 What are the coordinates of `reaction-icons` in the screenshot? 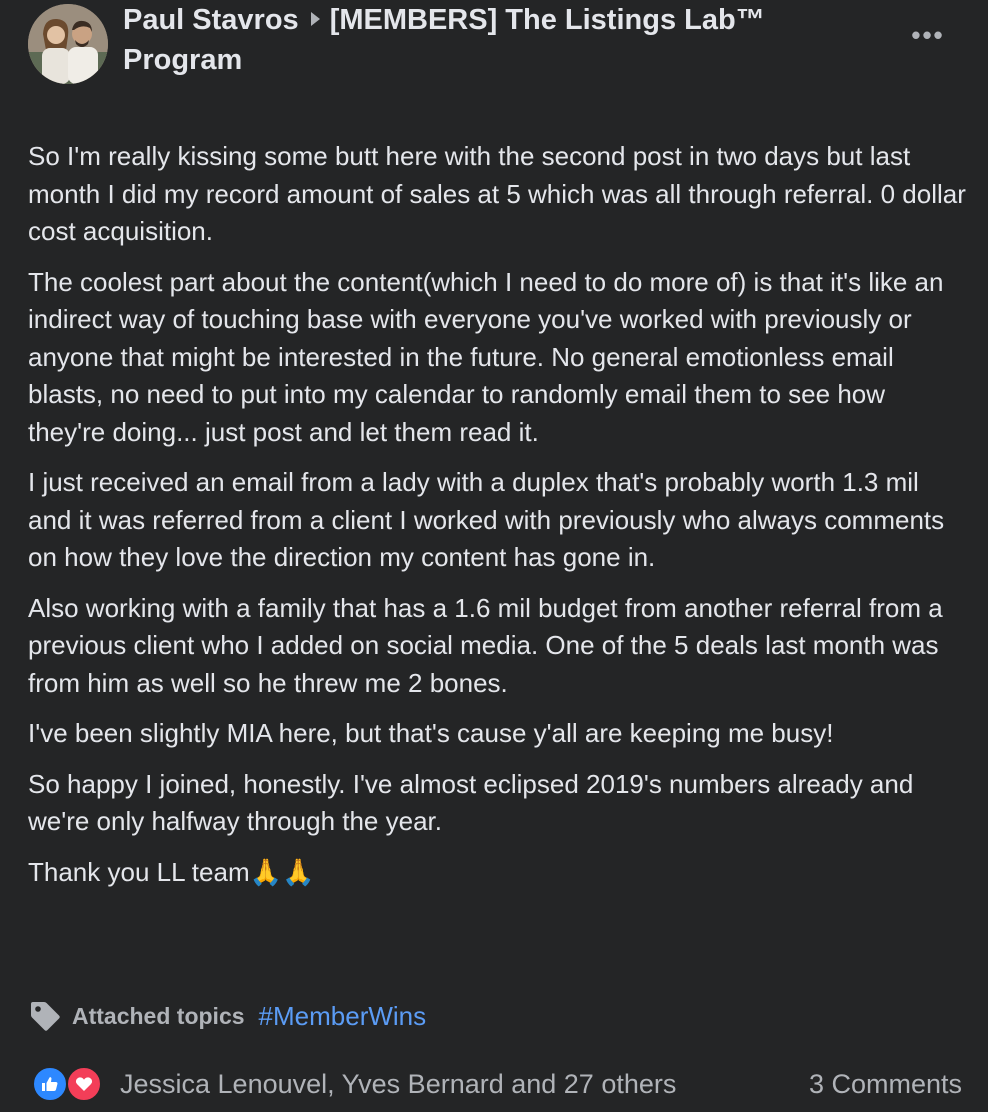 It's located at (69, 1084).